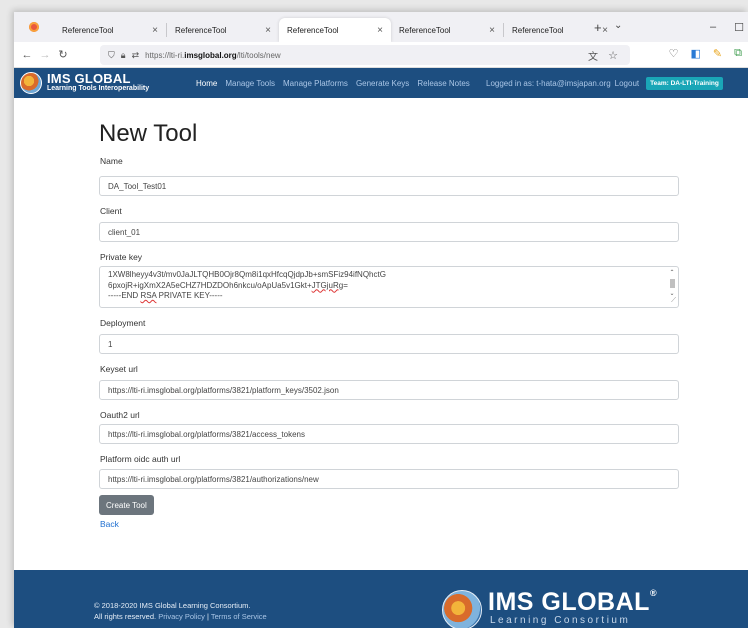  What do you see at coordinates (569, 602) in the screenshot?
I see `footer-logo-title: IMS GLOBAL` at bounding box center [569, 602].